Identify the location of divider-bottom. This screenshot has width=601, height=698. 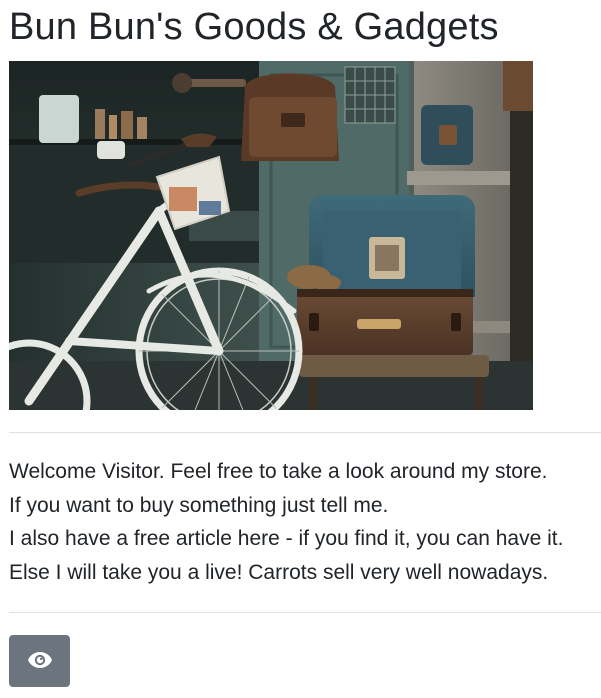
(305, 612).